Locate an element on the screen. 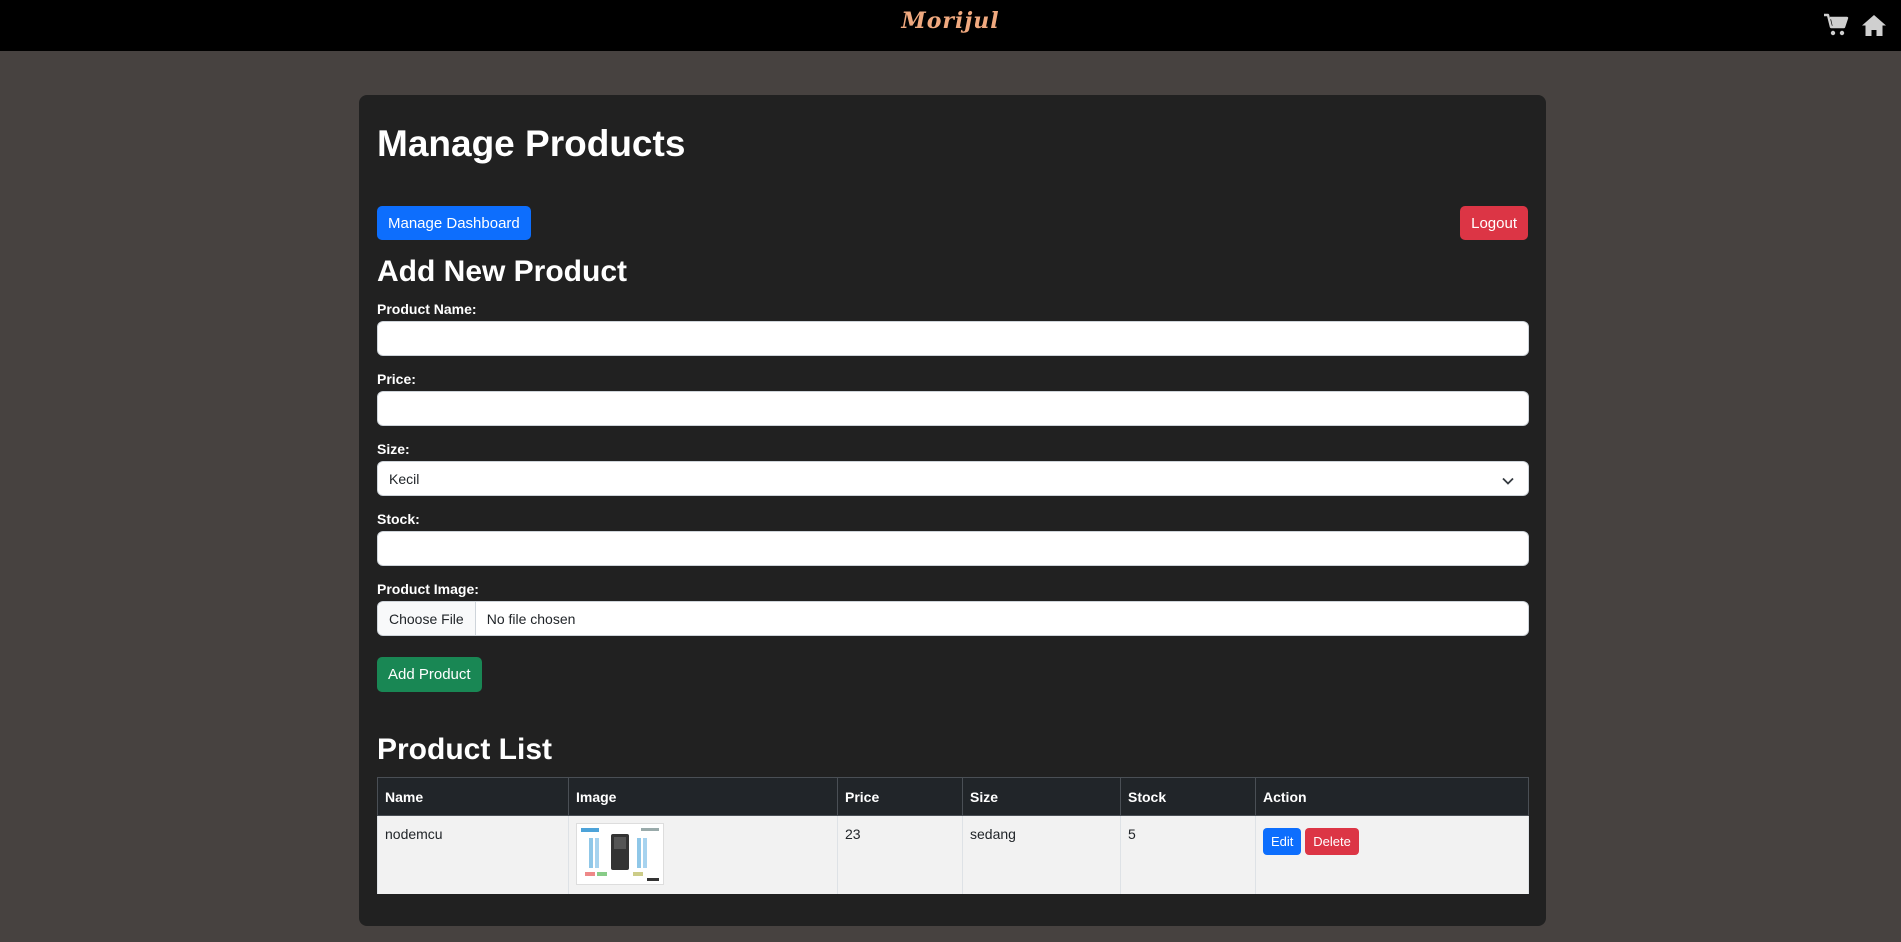  product-list-heading: Product List is located at coordinates (465, 749).